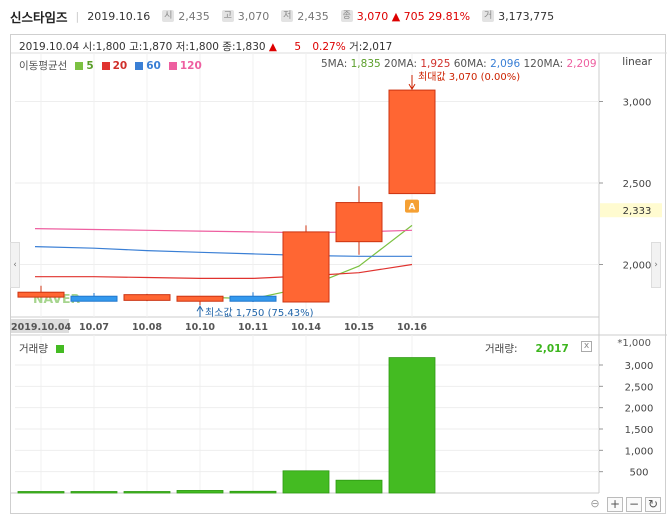 This screenshot has width=668, height=516. What do you see at coordinates (356, 47) in the screenshot?
I see `ohlc-volume-label: 거:` at bounding box center [356, 47].